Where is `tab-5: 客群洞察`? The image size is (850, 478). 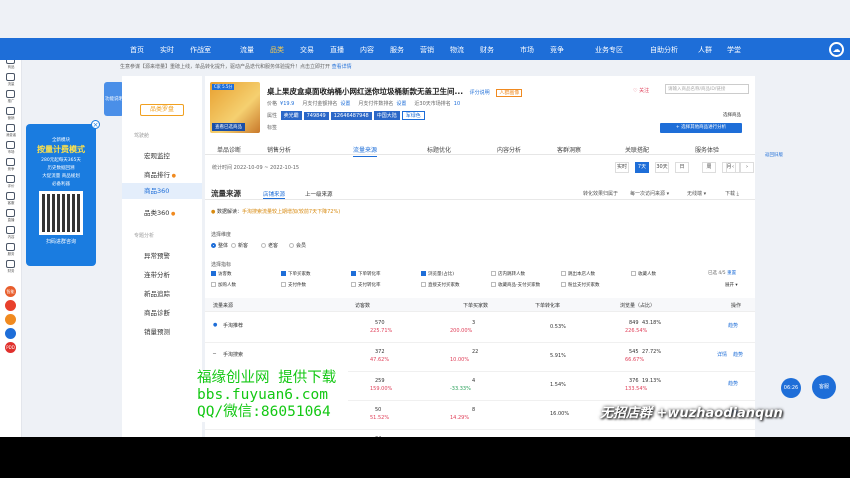
tab-5: 客群洞察 is located at coordinates (569, 149).